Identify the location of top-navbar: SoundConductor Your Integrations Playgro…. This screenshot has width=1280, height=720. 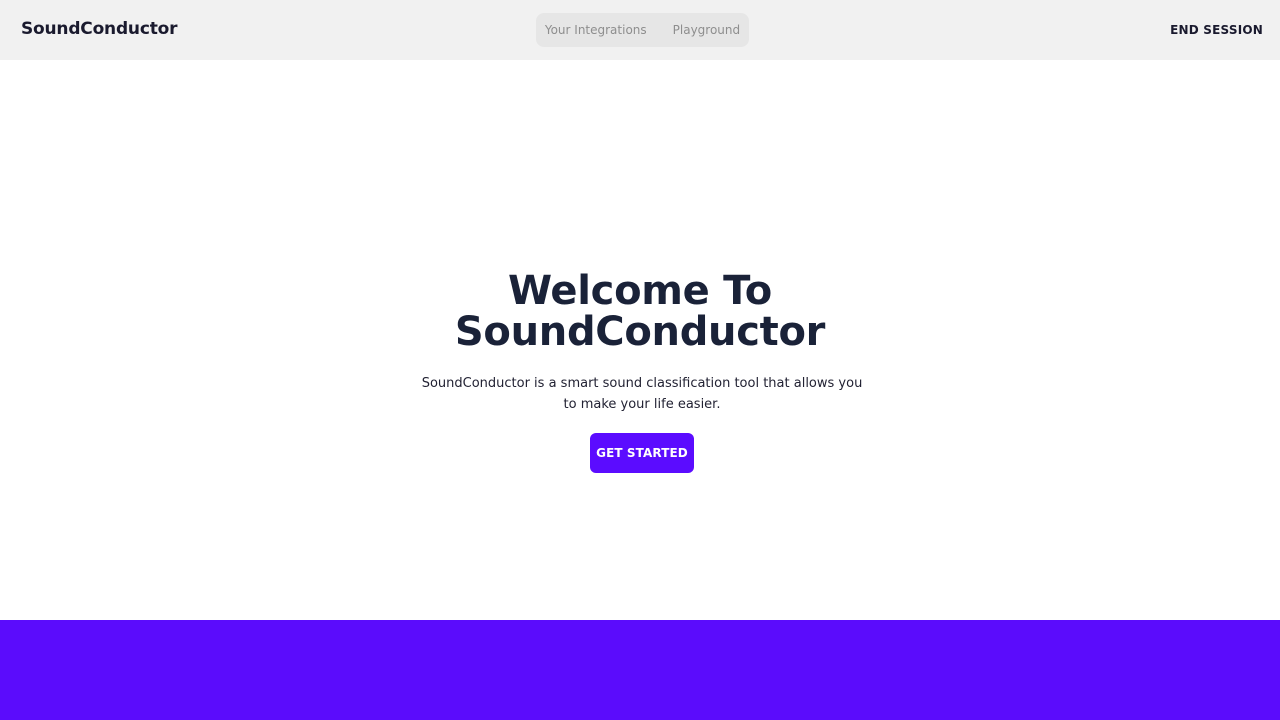
(640, 30).